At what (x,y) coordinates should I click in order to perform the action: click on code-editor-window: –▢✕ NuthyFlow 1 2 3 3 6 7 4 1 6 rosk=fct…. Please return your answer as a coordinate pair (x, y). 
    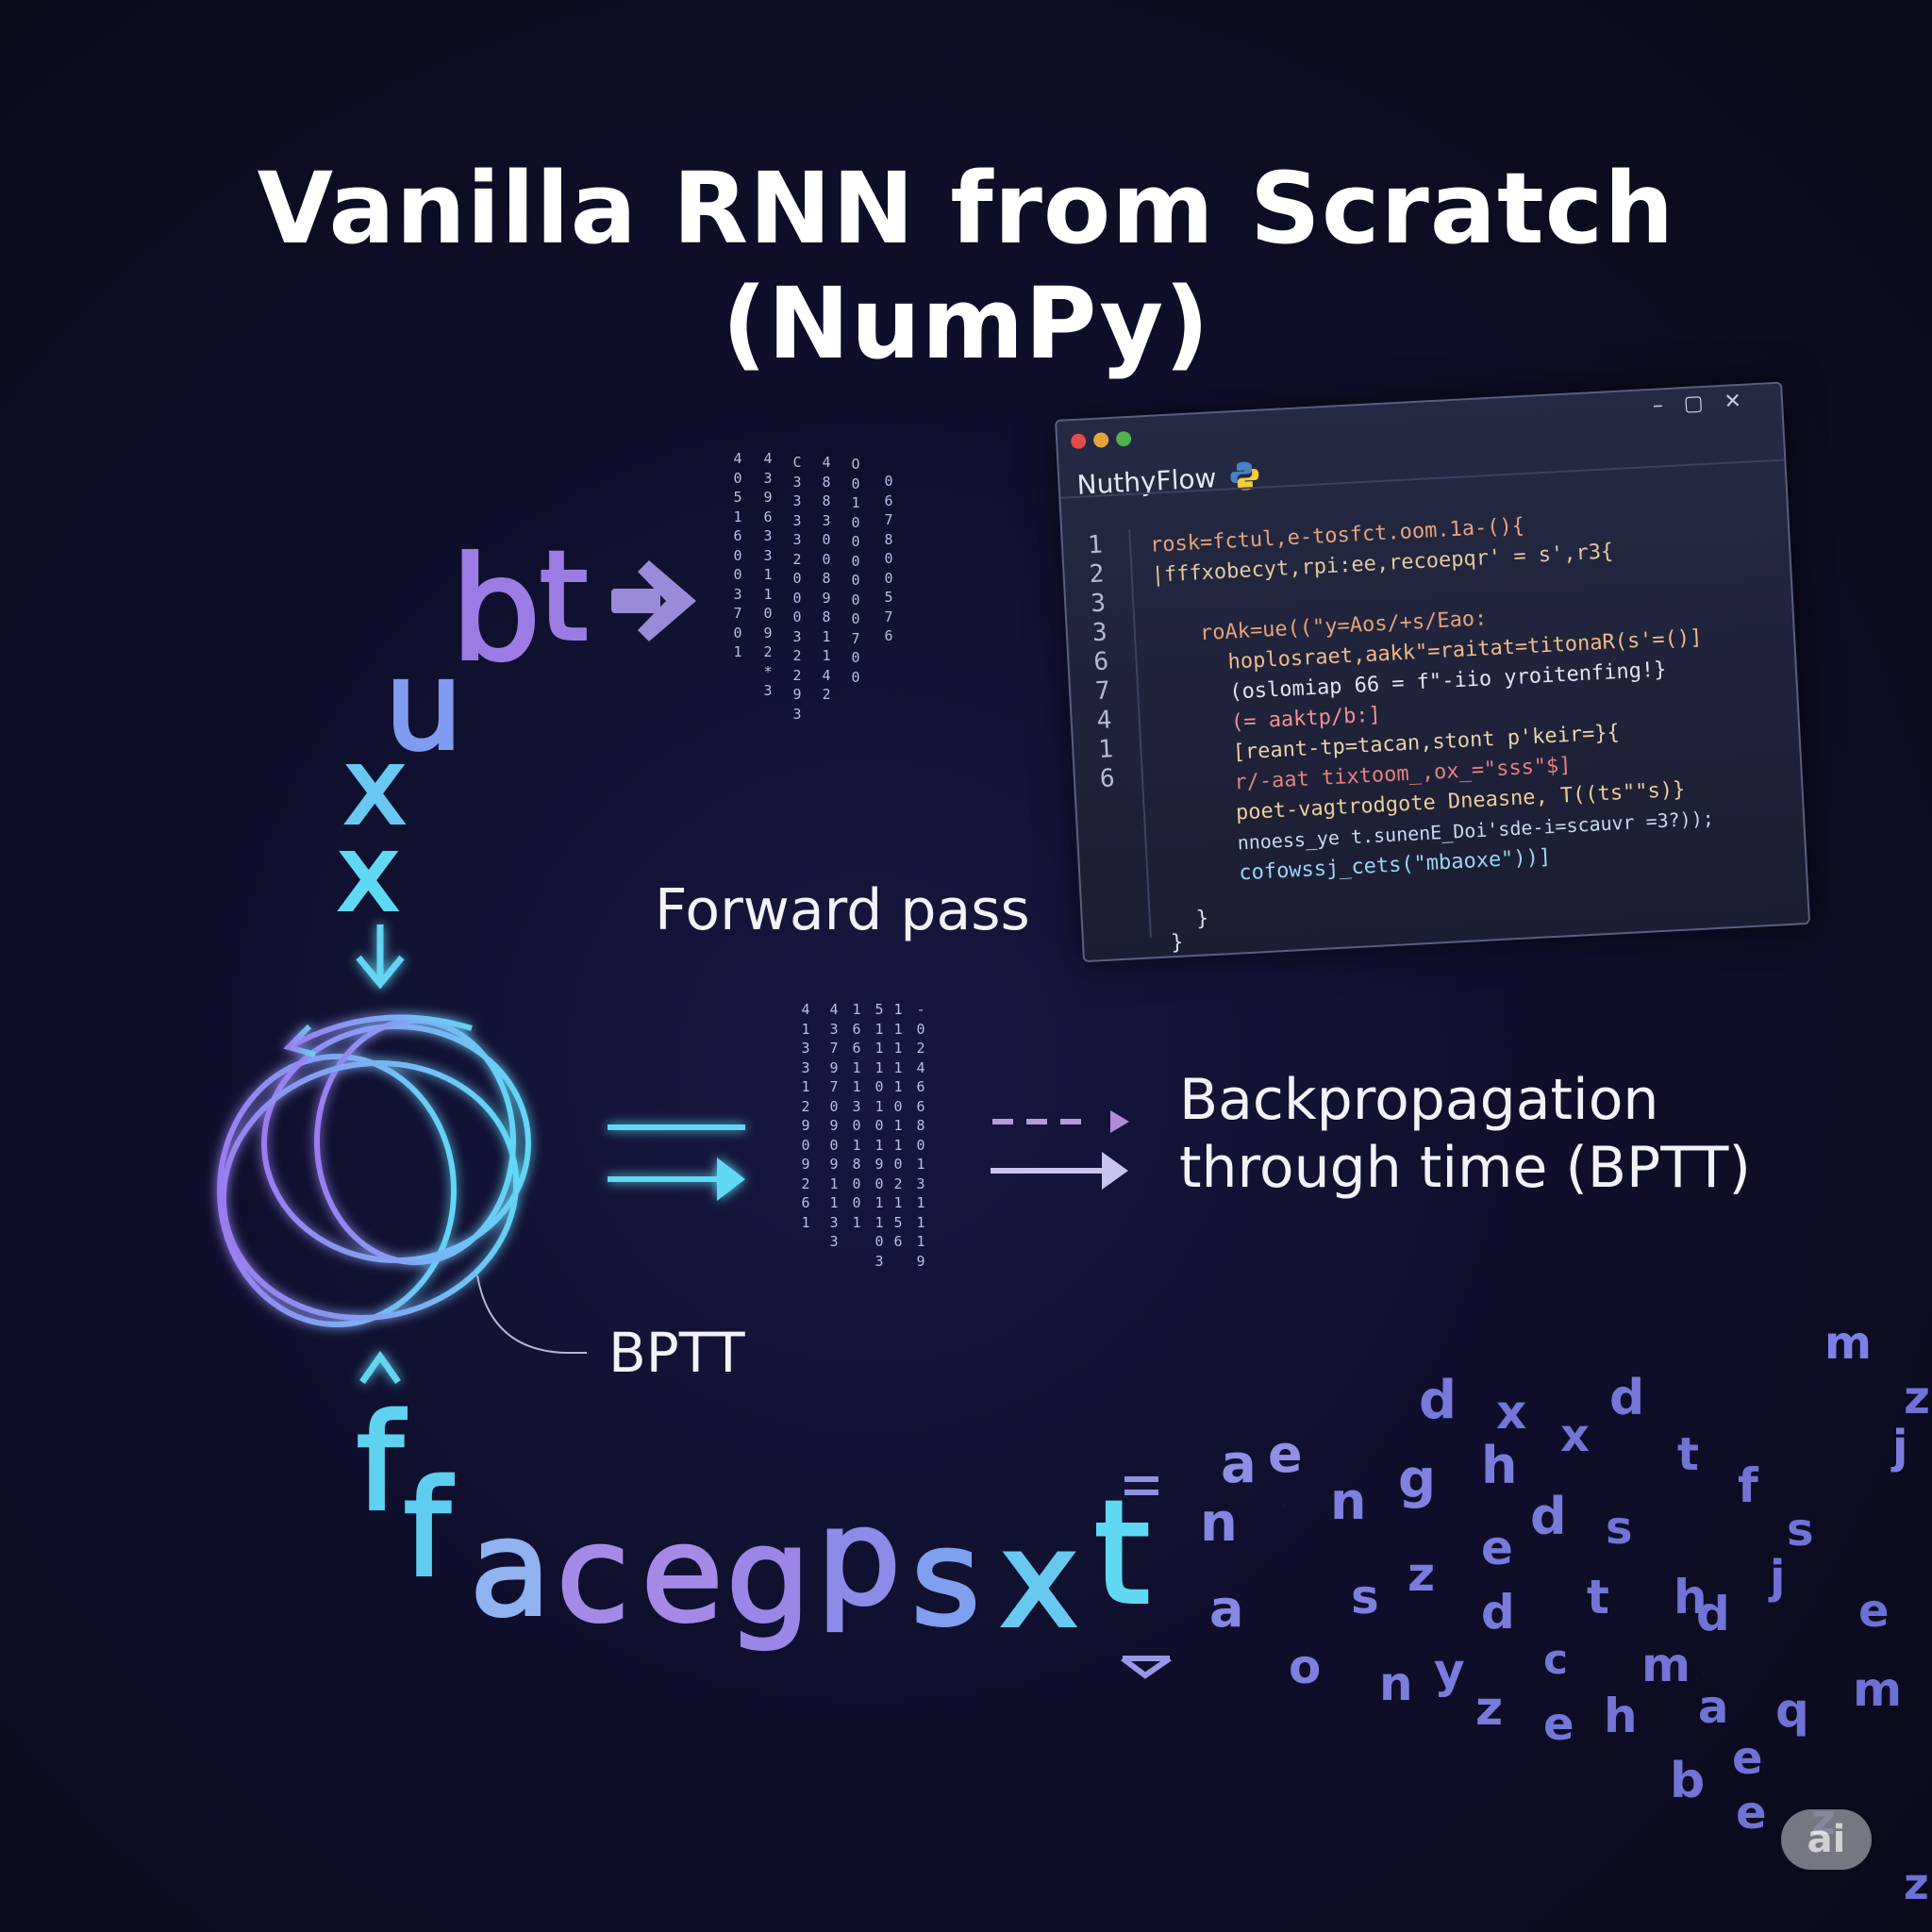
    Looking at the image, I should click on (1433, 672).